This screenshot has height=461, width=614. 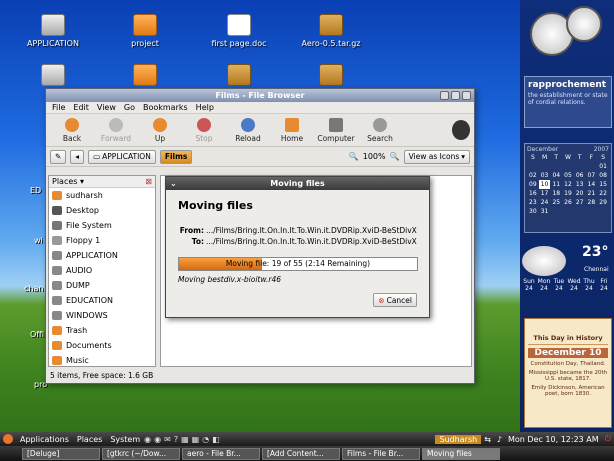 I want to click on calendar-day: 16, so click(x=533, y=193).